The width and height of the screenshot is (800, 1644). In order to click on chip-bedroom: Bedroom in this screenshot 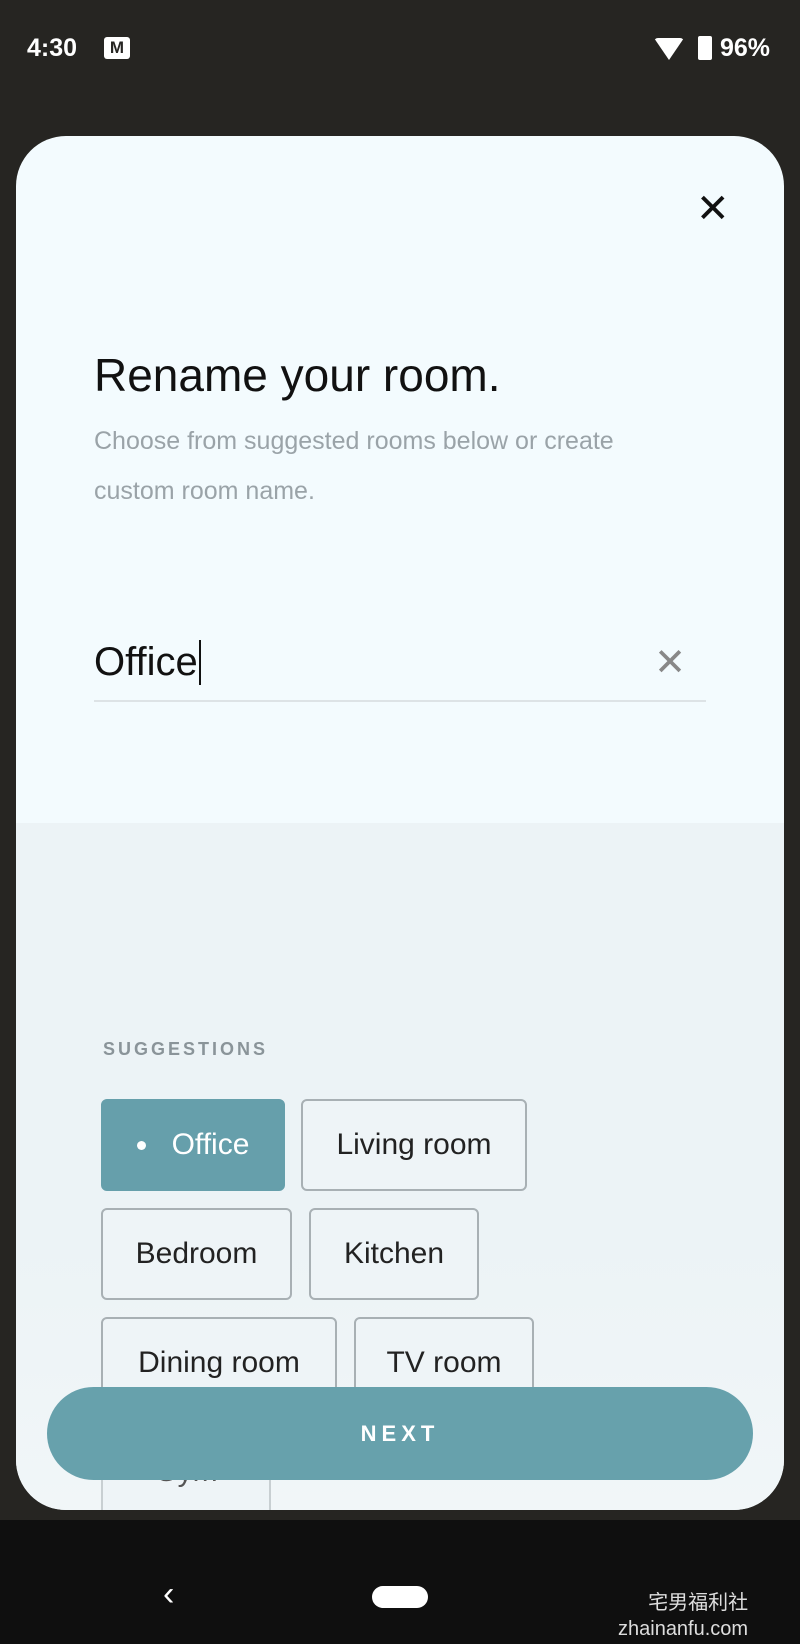, I will do `click(196, 1254)`.